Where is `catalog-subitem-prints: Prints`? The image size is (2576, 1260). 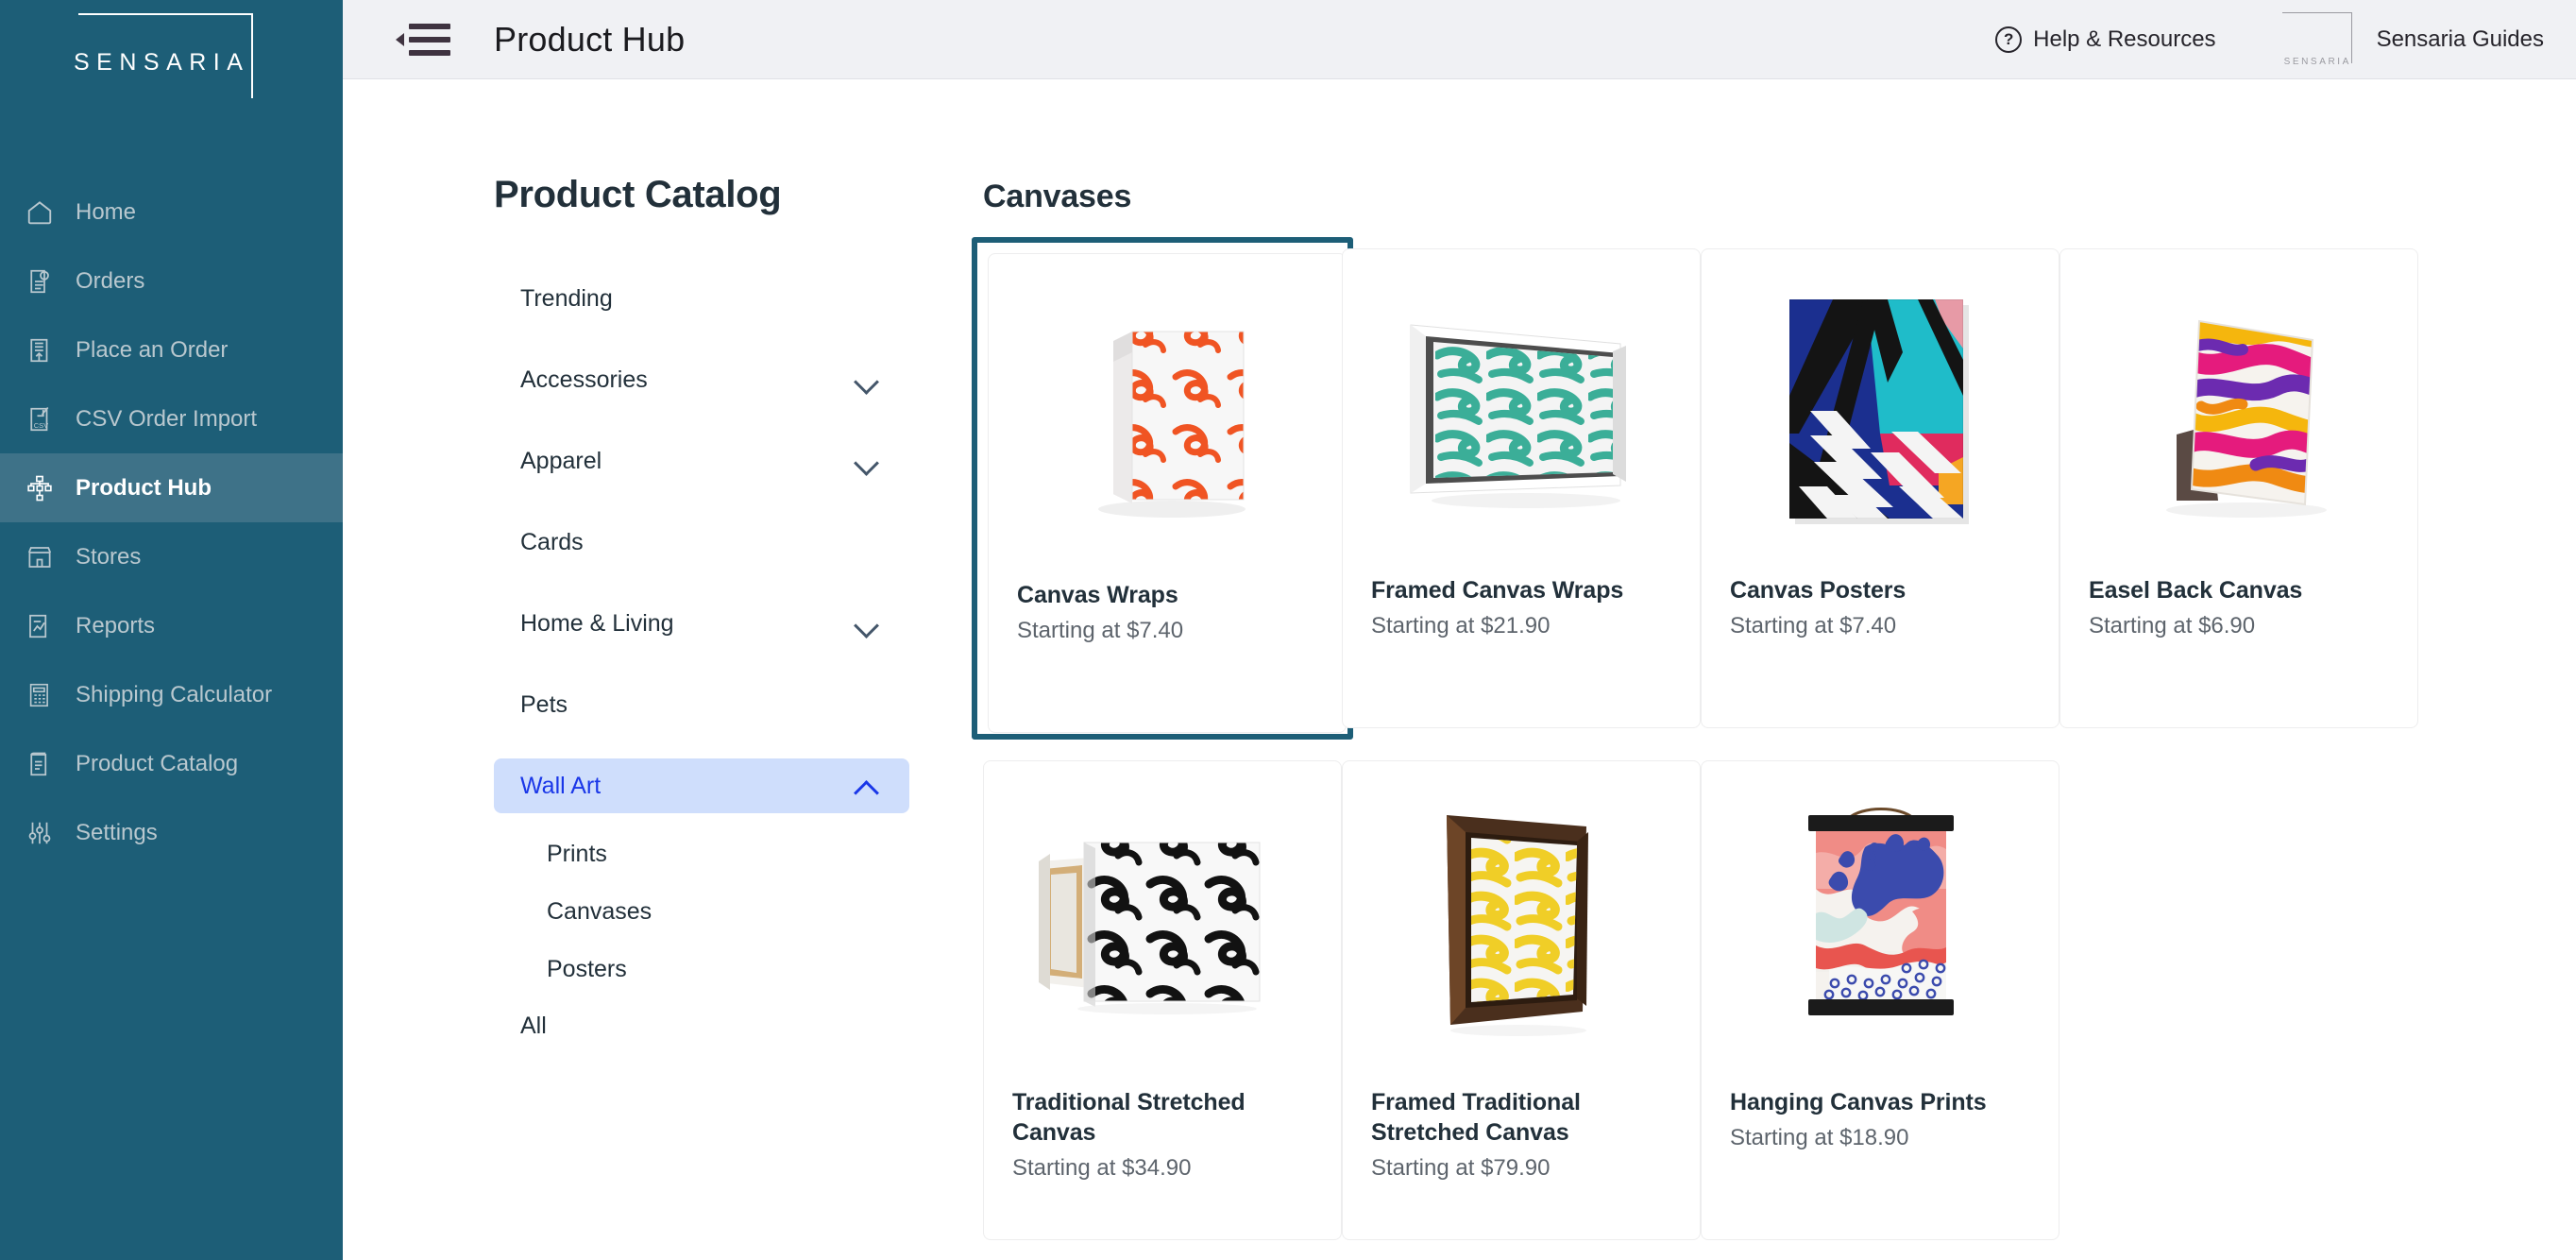
catalog-subitem-prints: Prints is located at coordinates (701, 854).